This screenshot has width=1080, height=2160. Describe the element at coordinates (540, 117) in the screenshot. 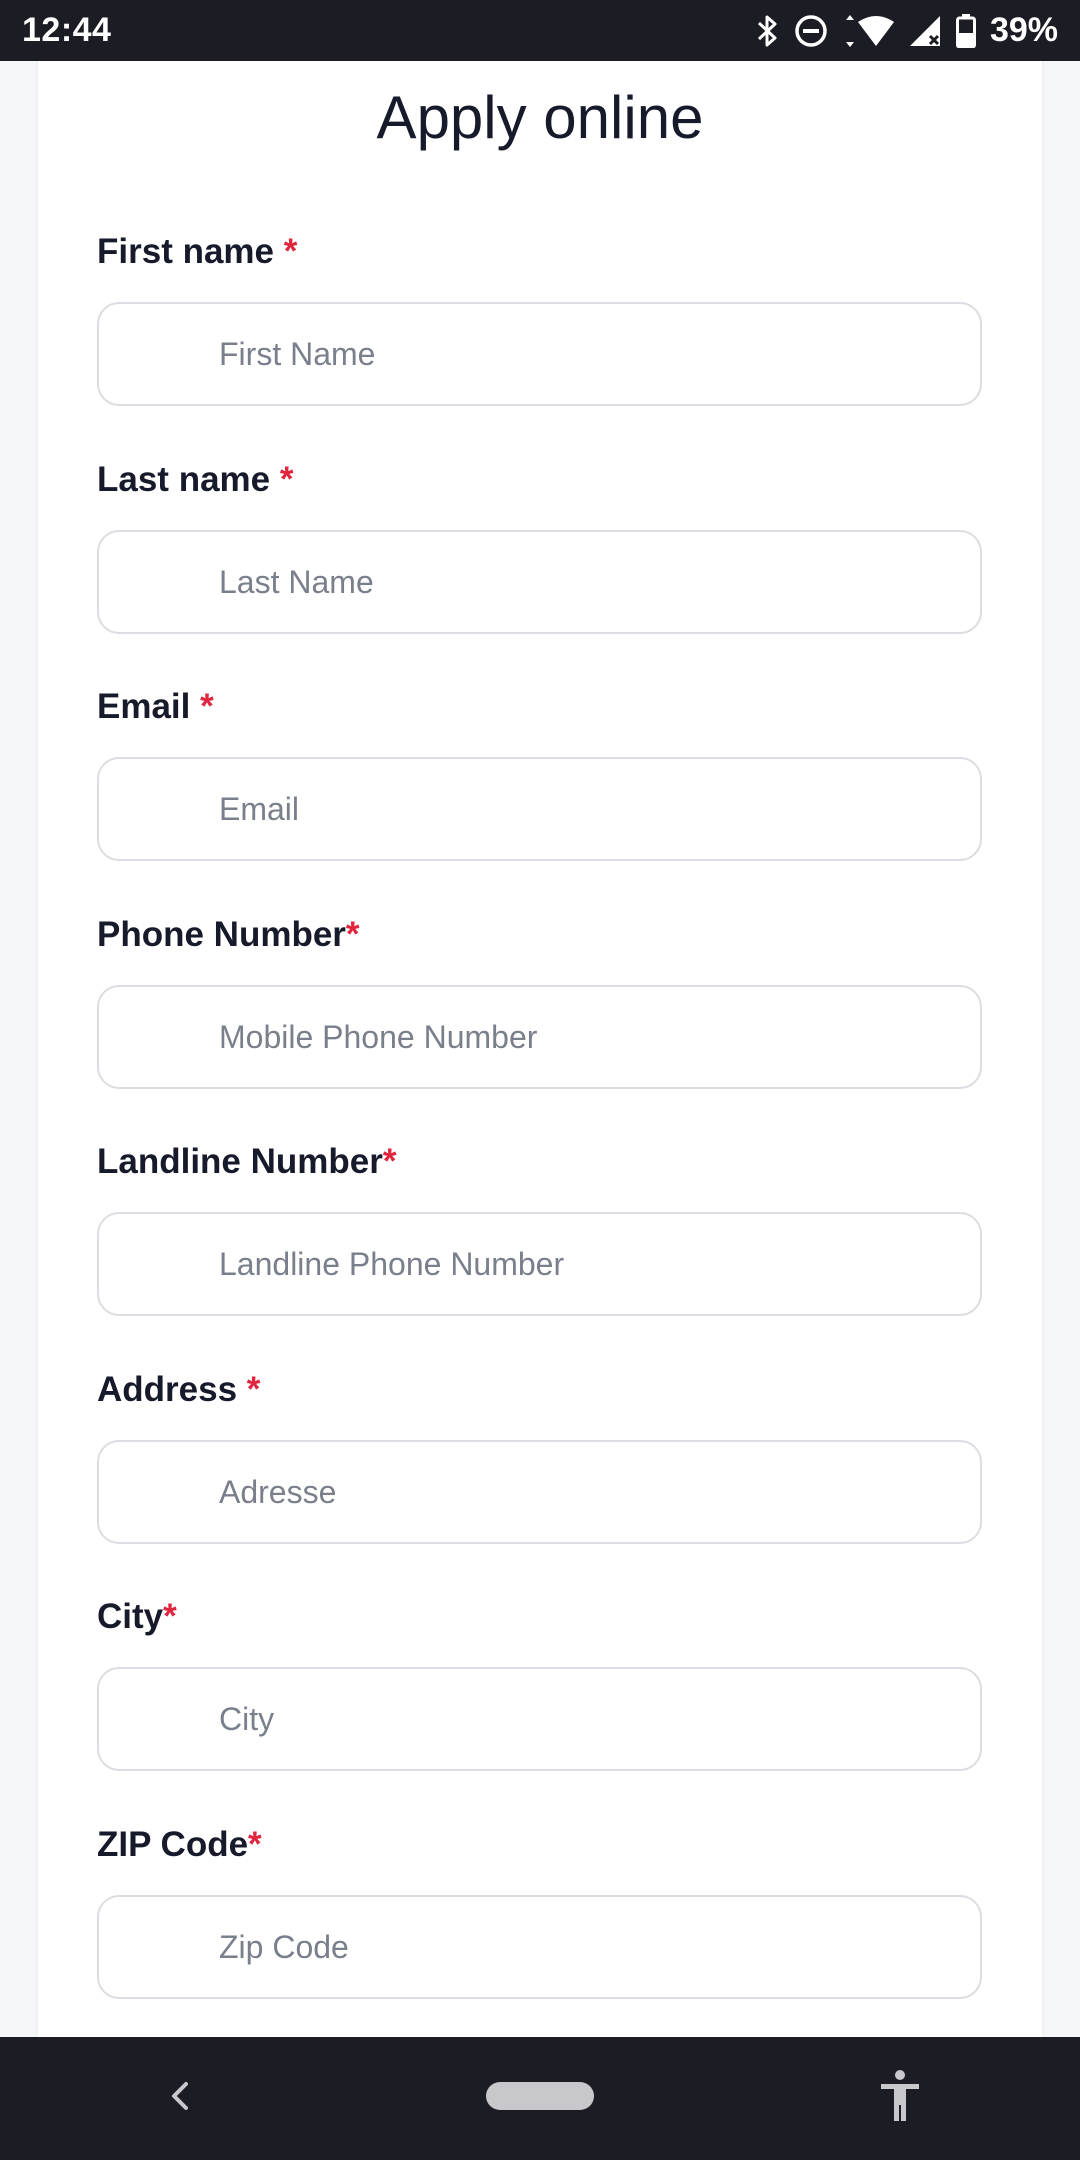

I see `page-title: Apply online` at that location.